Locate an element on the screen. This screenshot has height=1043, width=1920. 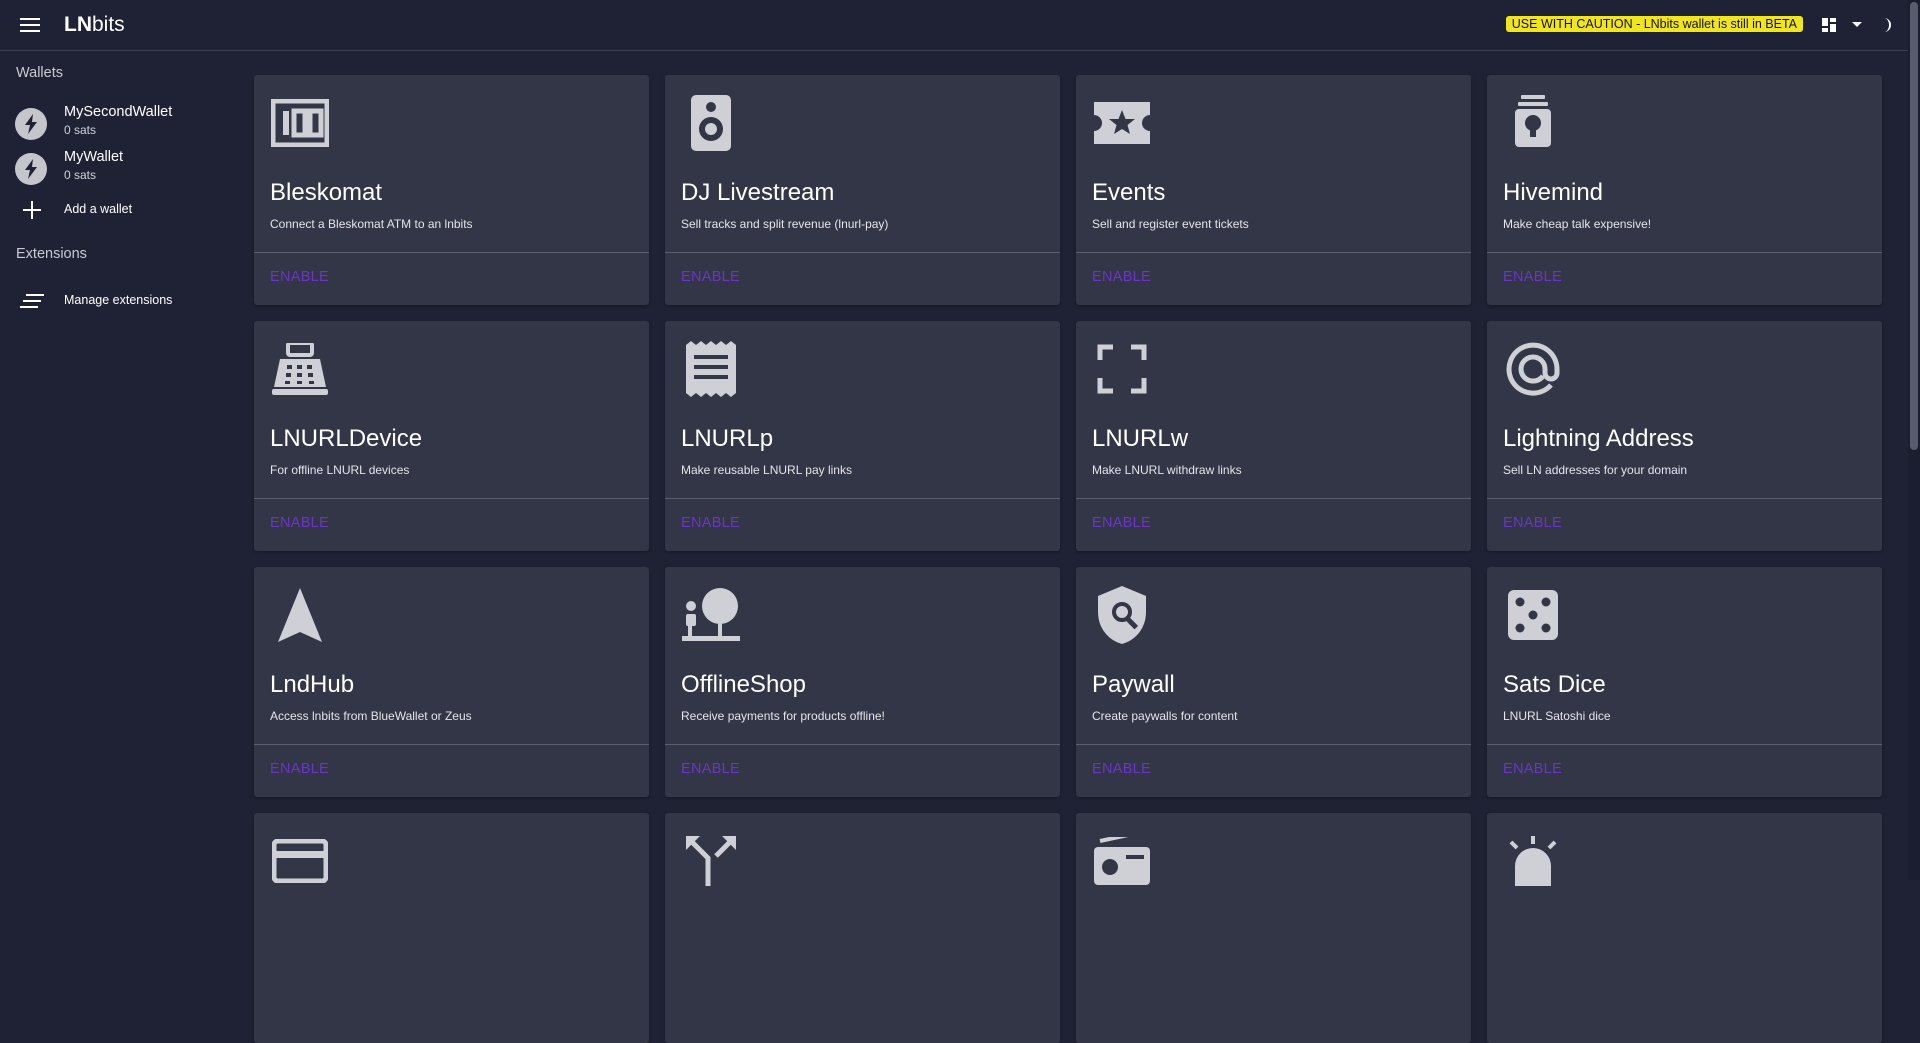
menu-icon is located at coordinates (30, 25).